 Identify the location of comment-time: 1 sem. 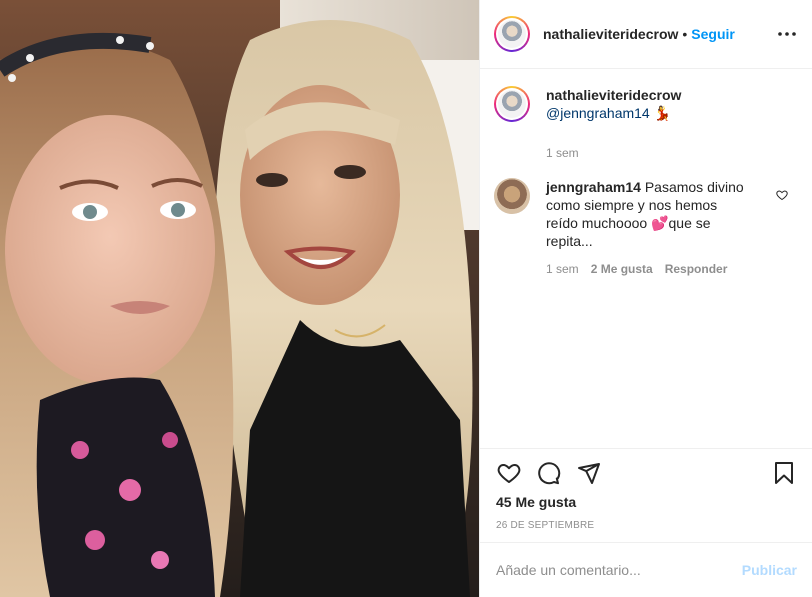
(562, 269).